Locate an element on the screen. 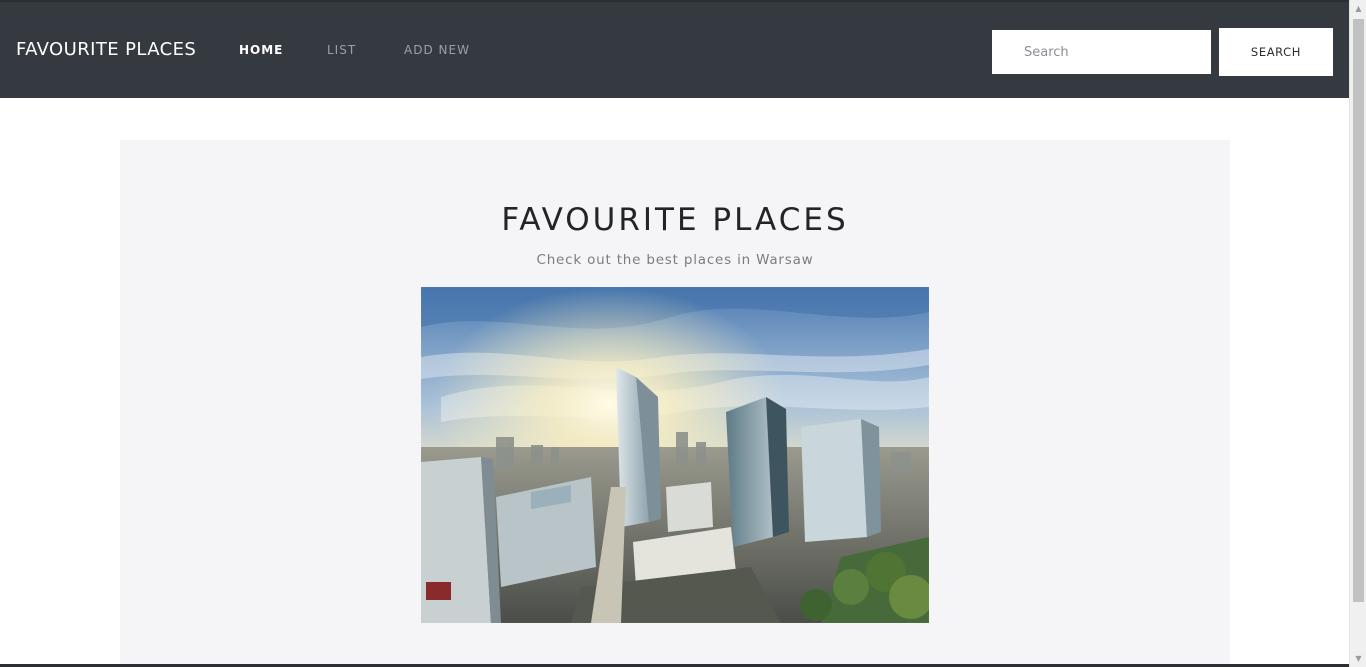 The height and width of the screenshot is (667, 1366). nav-list-link: LIST is located at coordinates (341, 50).